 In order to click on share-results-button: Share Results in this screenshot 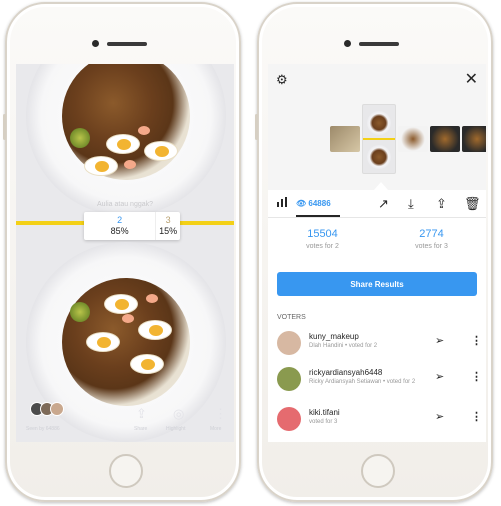, I will do `click(377, 284)`.